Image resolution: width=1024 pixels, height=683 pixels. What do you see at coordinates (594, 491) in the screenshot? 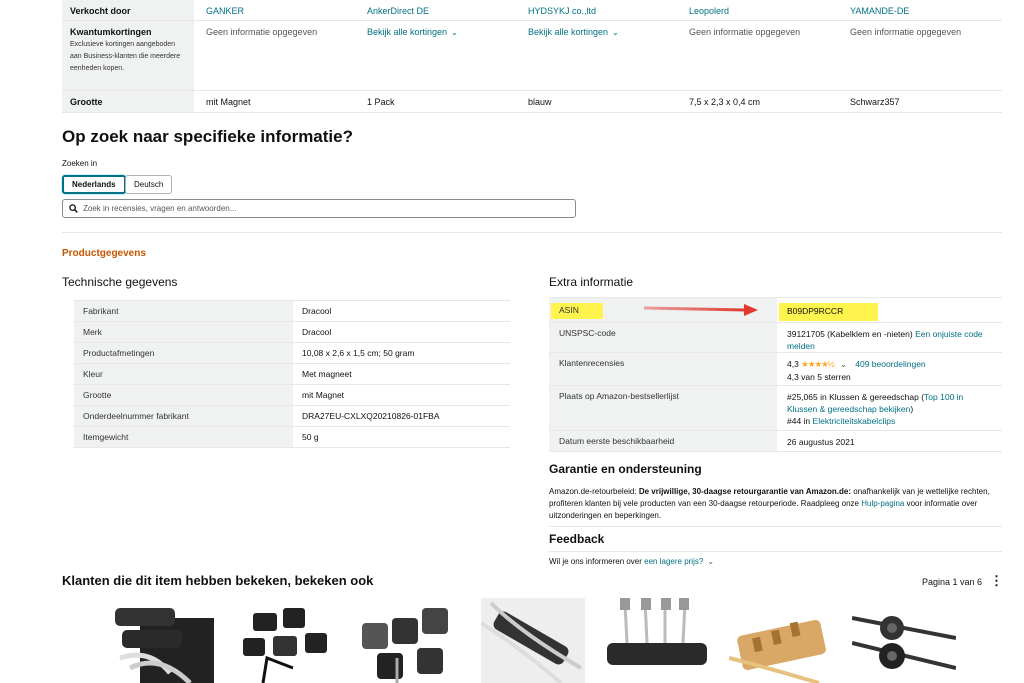
I see `warranty-lead: Amazon.de-retourbeleid:` at bounding box center [594, 491].